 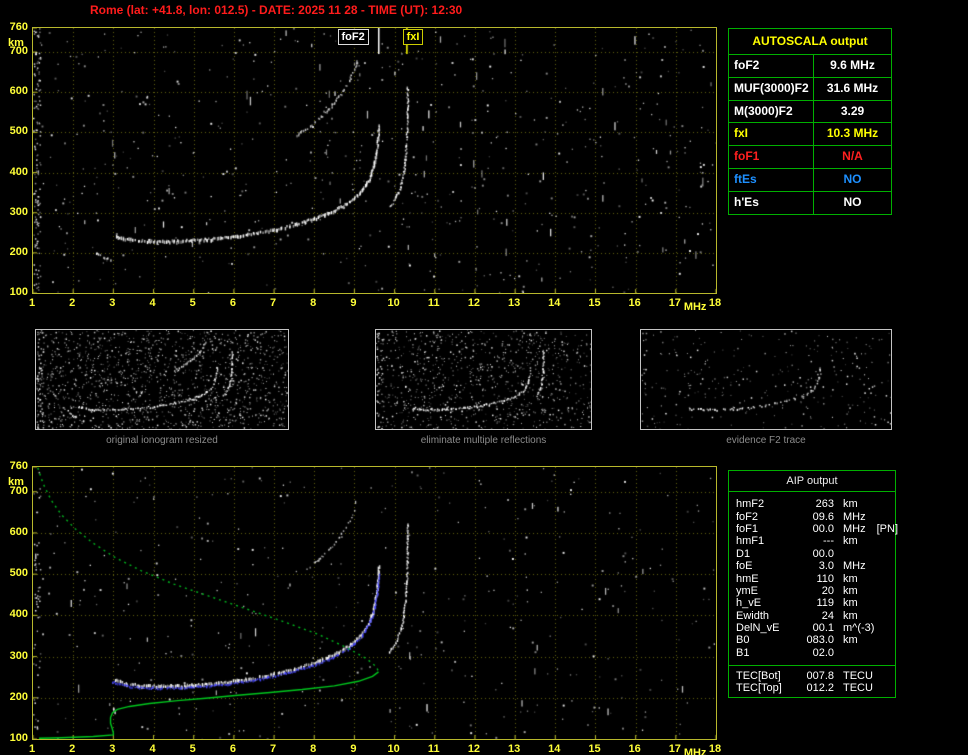 What do you see at coordinates (823, 652) in the screenshot?
I see `aip-row-value: 02.0` at bounding box center [823, 652].